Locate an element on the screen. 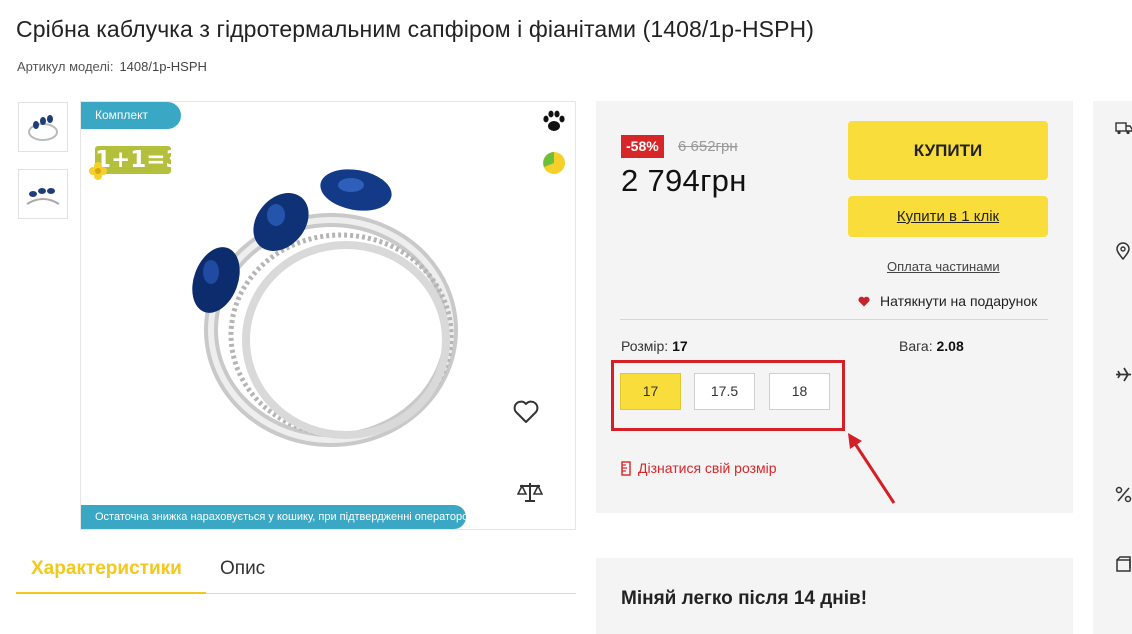  percent-icon is located at coordinates (1123, 494).